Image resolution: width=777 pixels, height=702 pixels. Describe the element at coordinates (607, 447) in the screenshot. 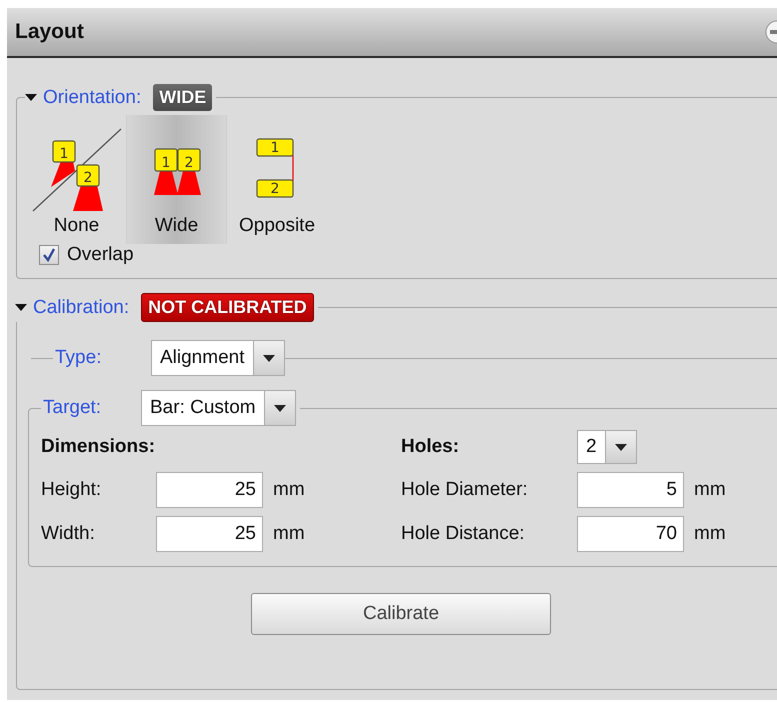

I see `holes-dropdown: 2` at that location.